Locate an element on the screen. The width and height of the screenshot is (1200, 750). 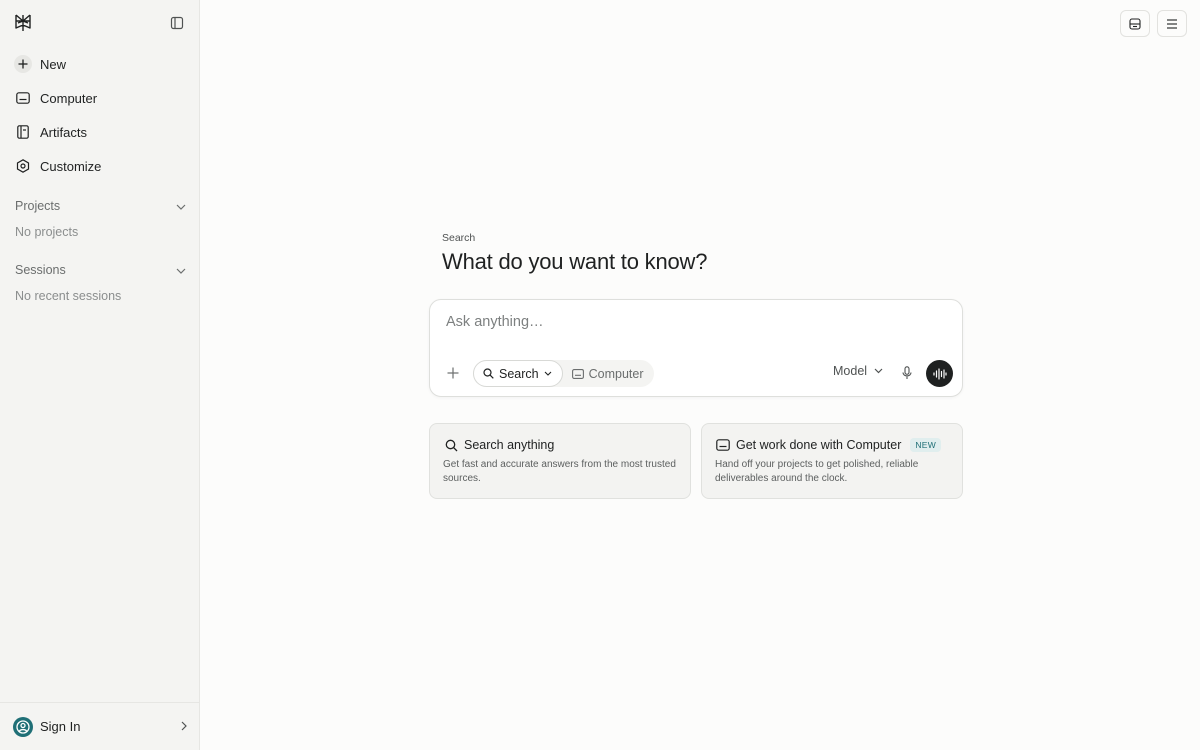
page-title: What do you want to know? is located at coordinates (575, 261).